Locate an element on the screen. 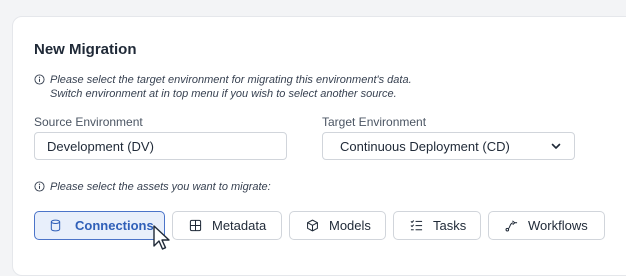  source-environment-value: Development (DV) is located at coordinates (100, 146).